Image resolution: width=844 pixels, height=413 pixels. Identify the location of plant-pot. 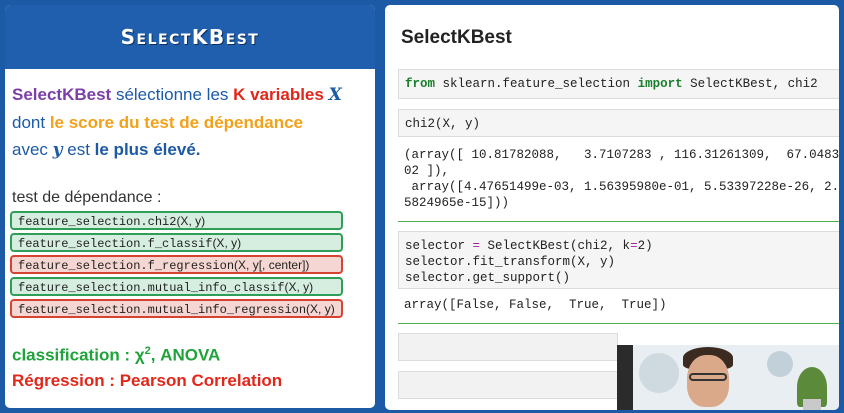
(812, 404).